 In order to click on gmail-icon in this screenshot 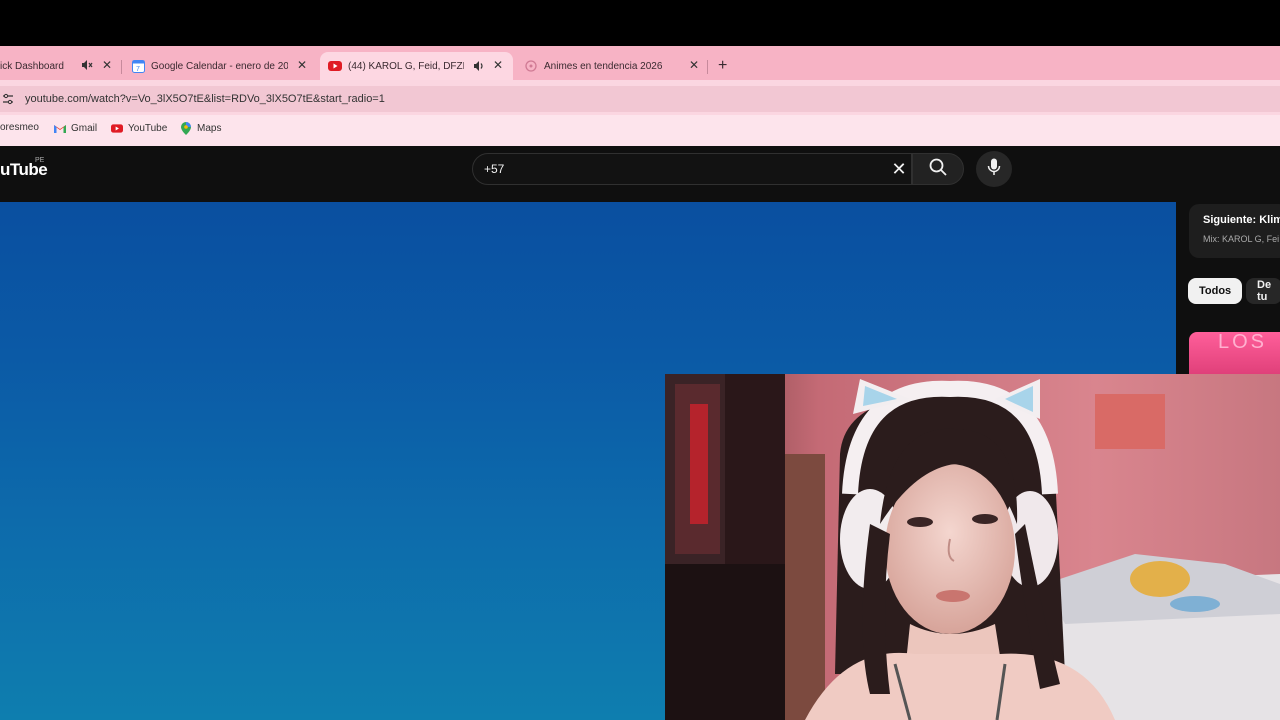, I will do `click(60, 128)`.